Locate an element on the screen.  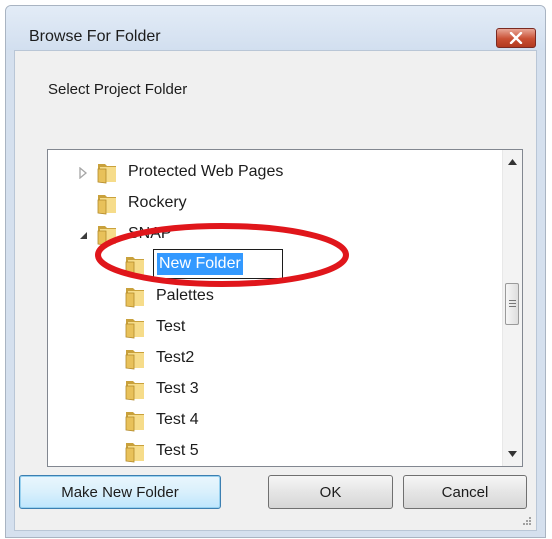
tree-item: SNAP is located at coordinates (276, 235).